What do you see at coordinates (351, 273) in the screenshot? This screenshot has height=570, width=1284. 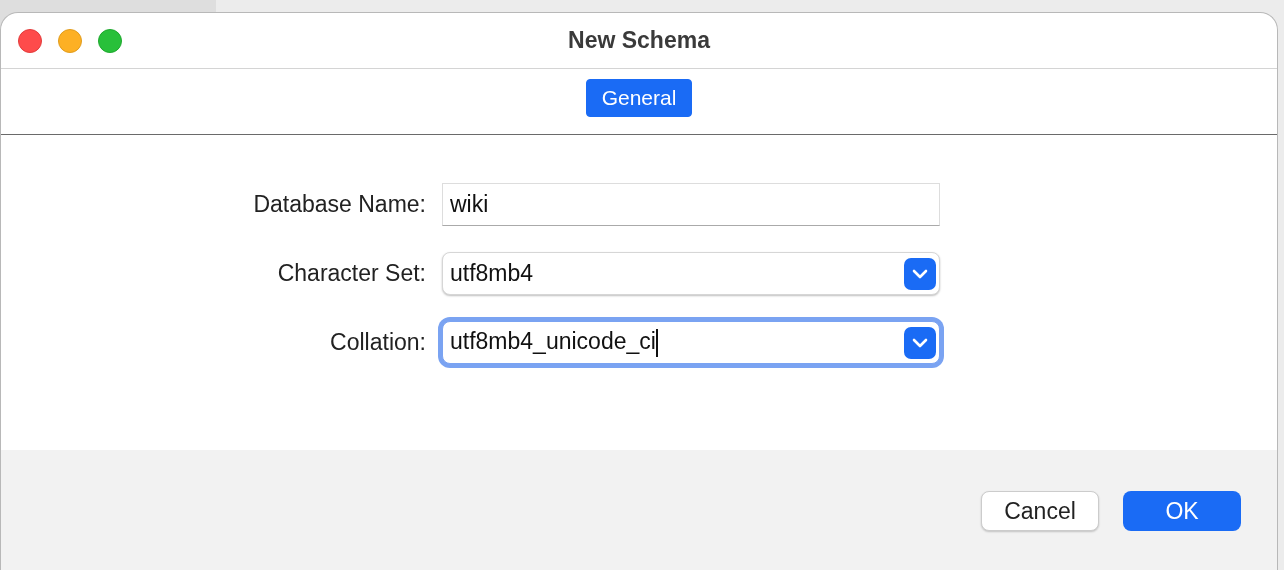 I see `field-label: Character Set:` at bounding box center [351, 273].